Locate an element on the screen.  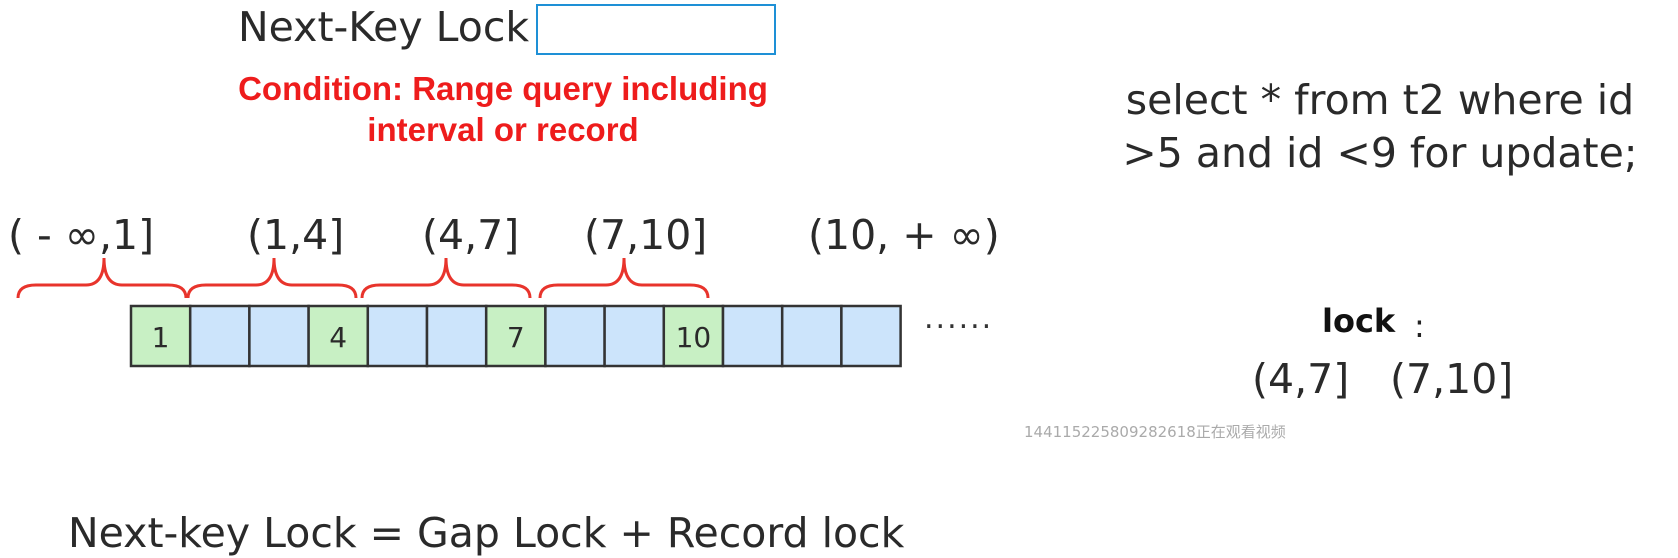
record-label: 10 is located at coordinates (694, 337).